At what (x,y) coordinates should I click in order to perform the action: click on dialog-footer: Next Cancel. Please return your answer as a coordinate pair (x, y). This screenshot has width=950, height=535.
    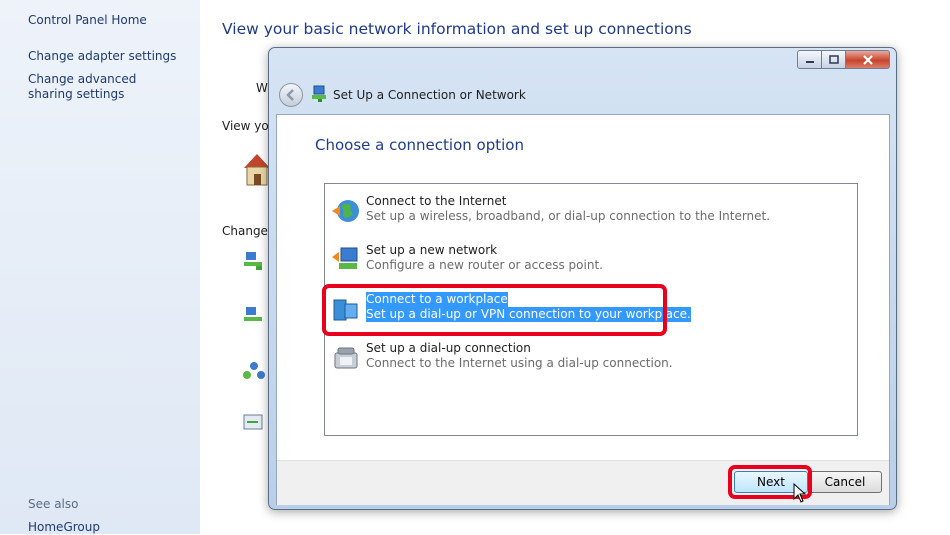
    Looking at the image, I should click on (583, 482).